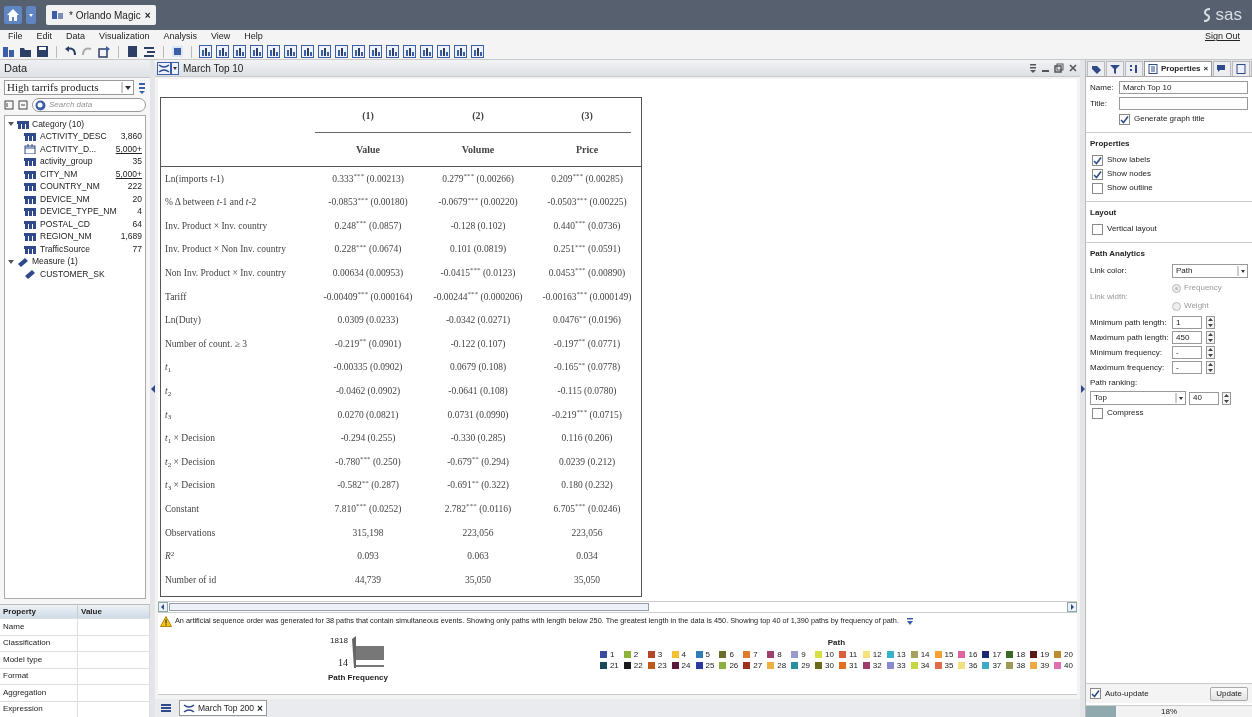 The height and width of the screenshot is (717, 1252). Describe the element at coordinates (949, 654) in the screenshot. I see `legend-label: 15` at that location.